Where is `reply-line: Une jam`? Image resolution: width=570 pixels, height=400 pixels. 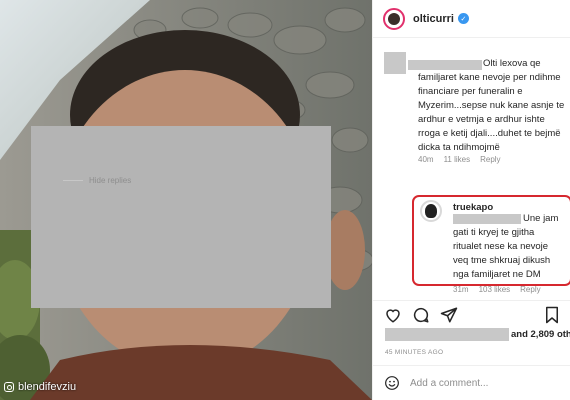
reply-line: Une jam is located at coordinates (541, 218).